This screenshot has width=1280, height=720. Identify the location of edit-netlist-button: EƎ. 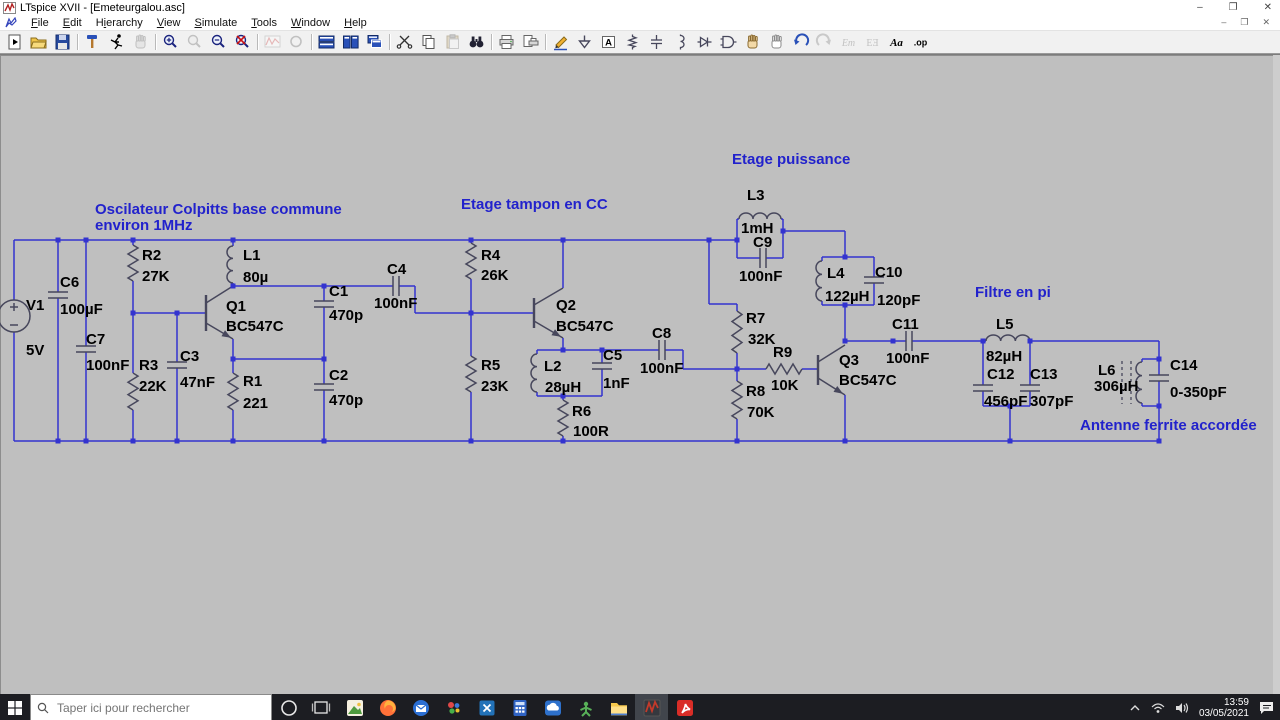
(873, 42).